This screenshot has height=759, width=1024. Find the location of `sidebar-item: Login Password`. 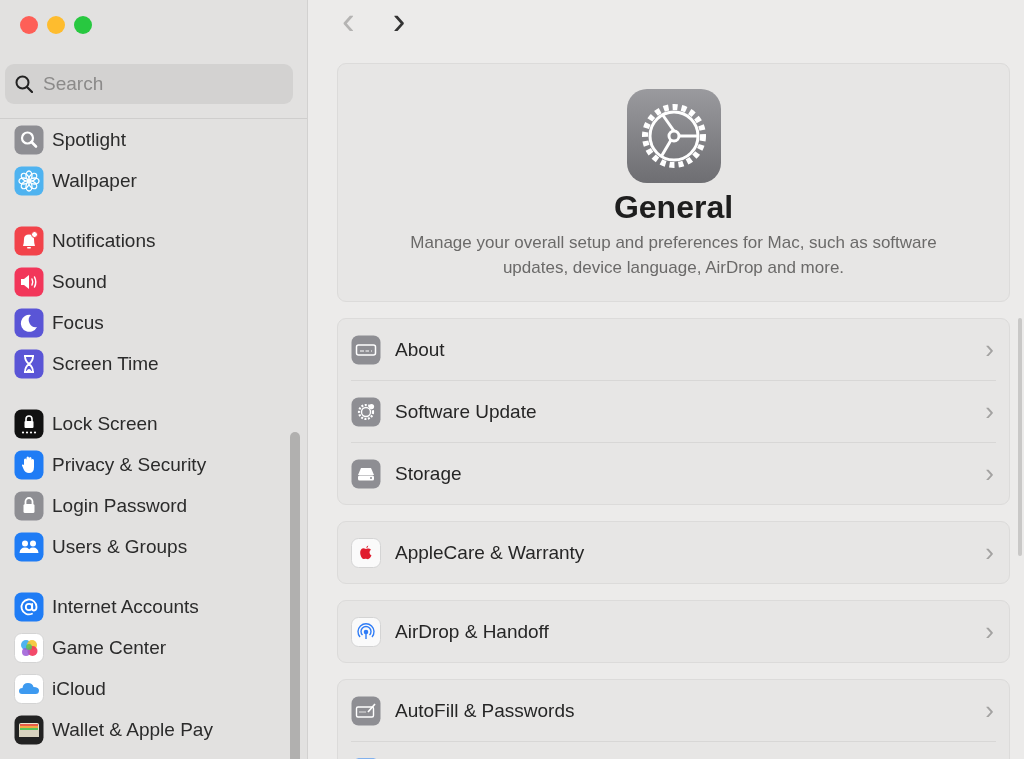

sidebar-item: Login Password is located at coordinates (153, 505).